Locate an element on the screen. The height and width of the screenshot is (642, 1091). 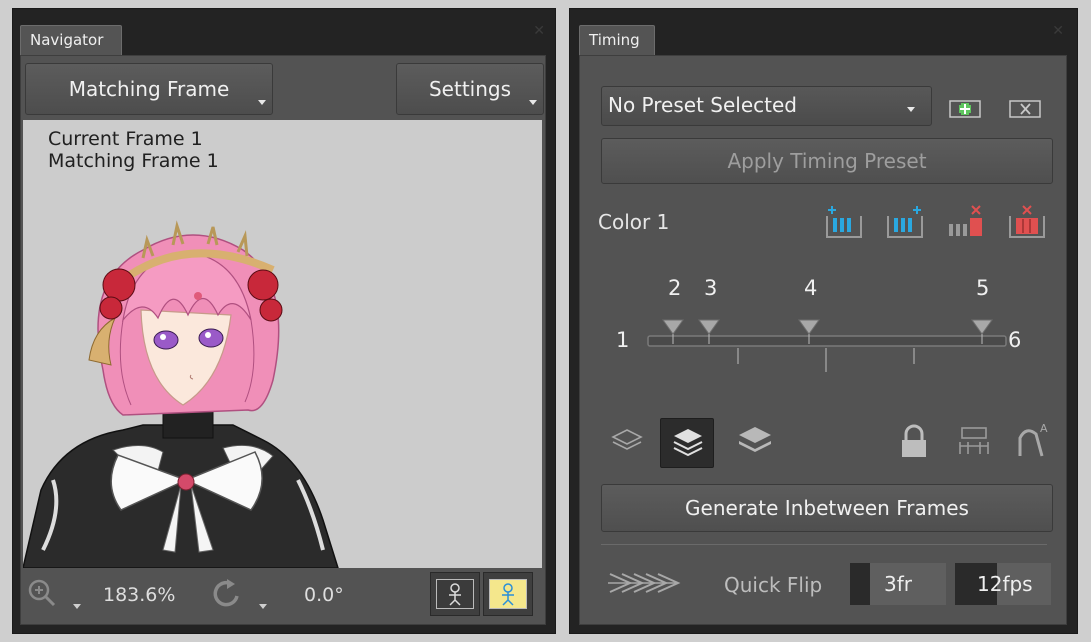
quick-flip-frames-value: 3fr is located at coordinates (898, 584).